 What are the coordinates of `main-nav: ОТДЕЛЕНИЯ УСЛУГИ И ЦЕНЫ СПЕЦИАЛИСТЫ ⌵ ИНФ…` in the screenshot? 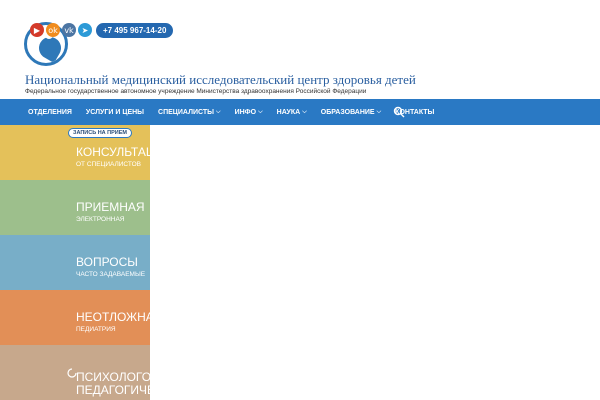 It's located at (300, 112).